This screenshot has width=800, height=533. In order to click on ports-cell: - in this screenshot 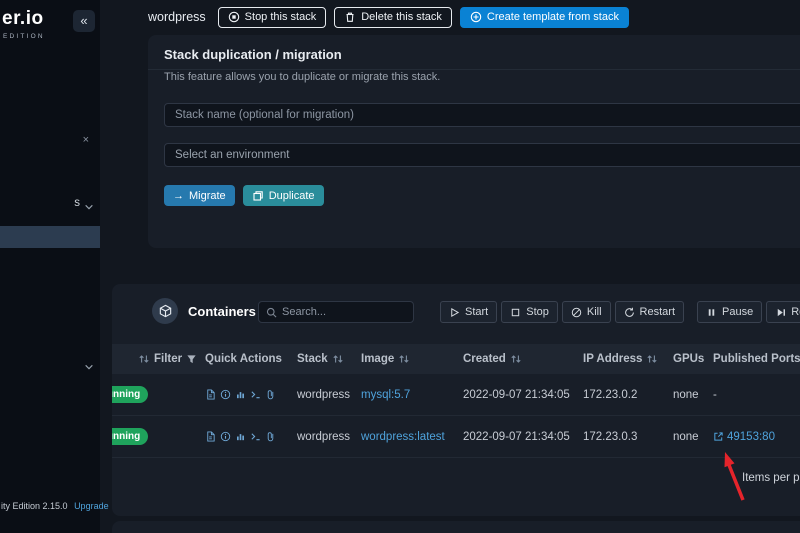, I will do `click(715, 394)`.